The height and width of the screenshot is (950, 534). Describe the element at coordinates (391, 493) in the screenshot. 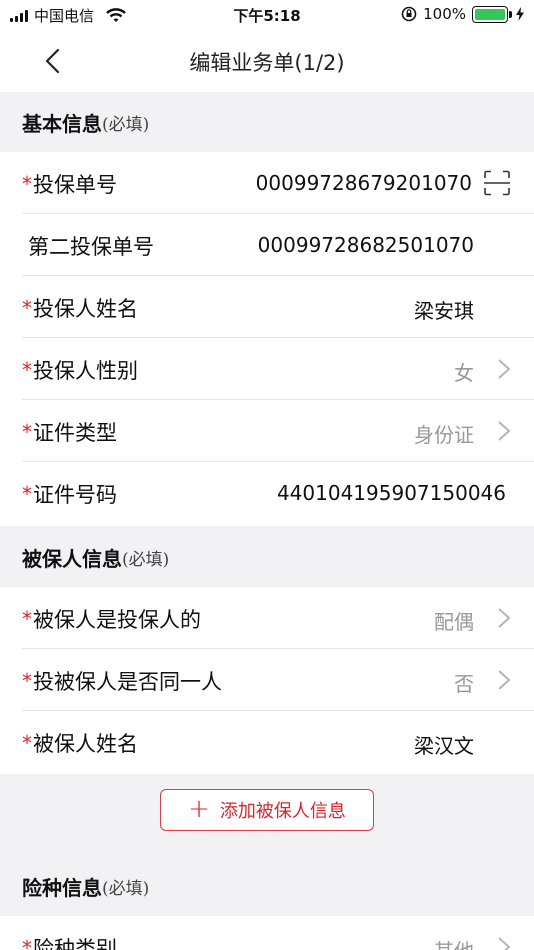

I see `id-number-value: 440104195907150046` at that location.